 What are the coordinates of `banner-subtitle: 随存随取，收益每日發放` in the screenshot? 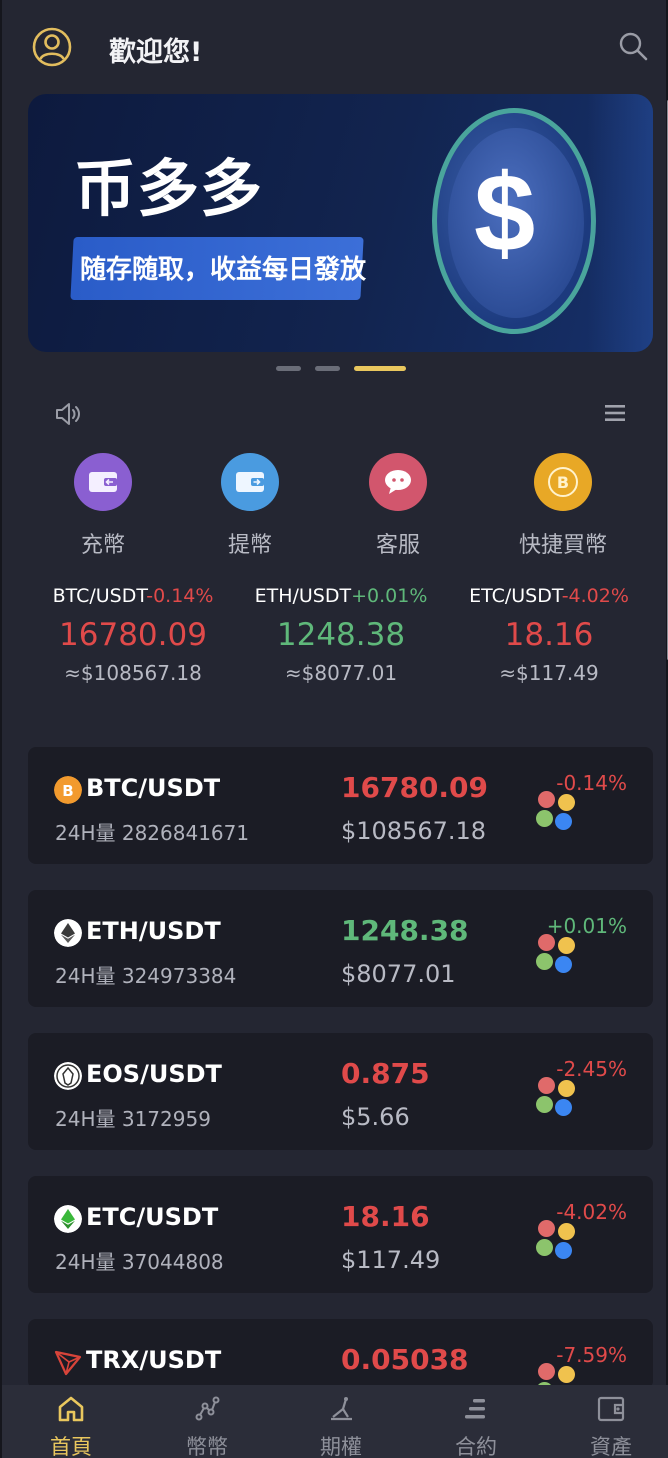 It's located at (223, 270).